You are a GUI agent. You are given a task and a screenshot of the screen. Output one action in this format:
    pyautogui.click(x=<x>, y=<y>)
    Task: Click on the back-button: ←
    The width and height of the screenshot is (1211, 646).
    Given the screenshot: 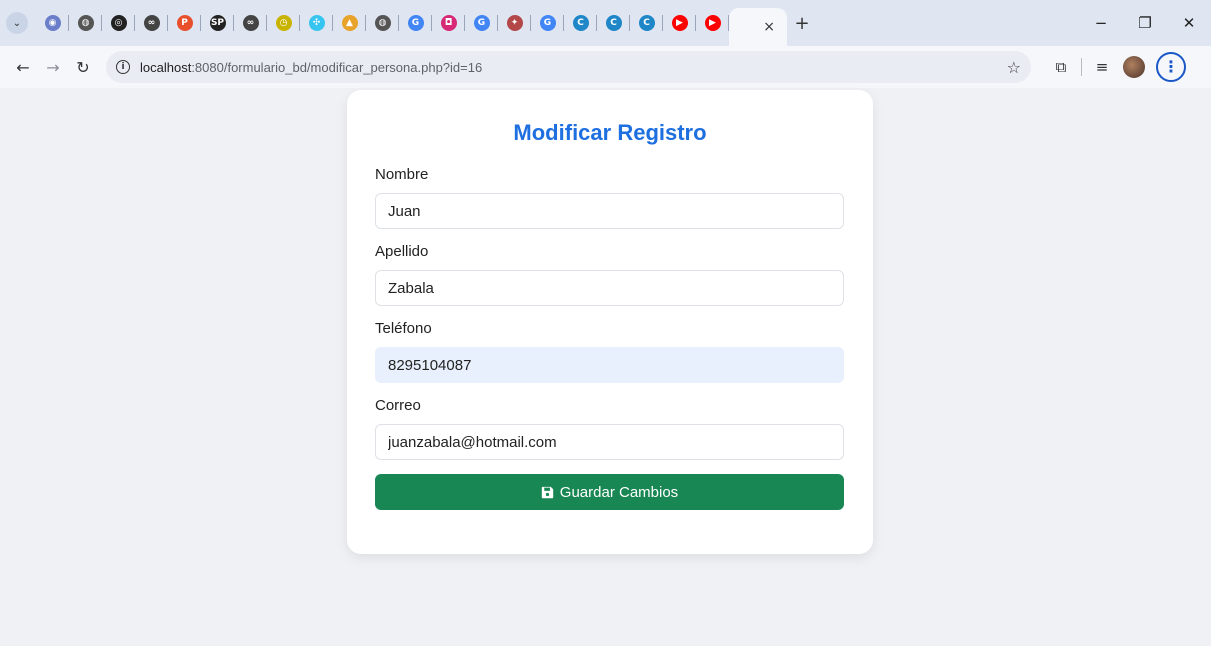 What is the action you would take?
    pyautogui.click(x=23, y=67)
    